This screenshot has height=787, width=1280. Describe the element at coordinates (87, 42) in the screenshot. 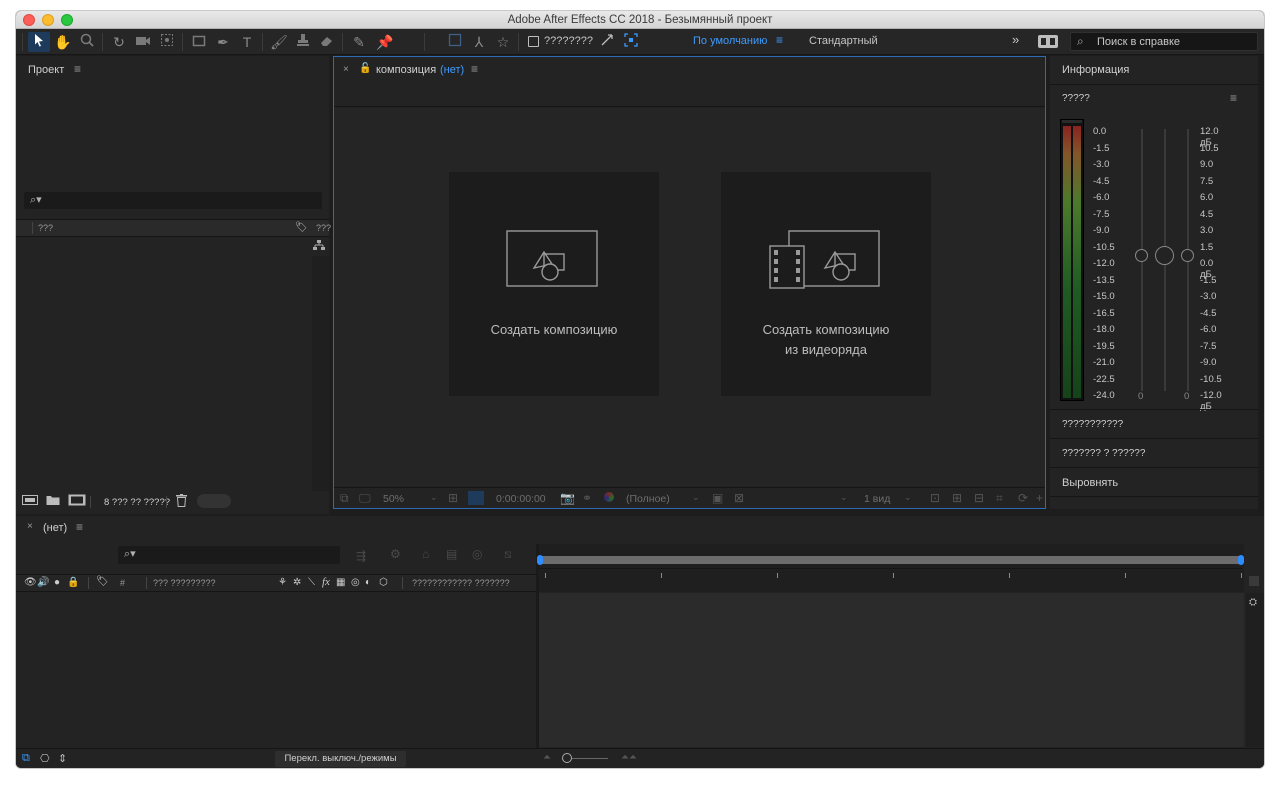

I see `zoom-tool-icon` at that location.